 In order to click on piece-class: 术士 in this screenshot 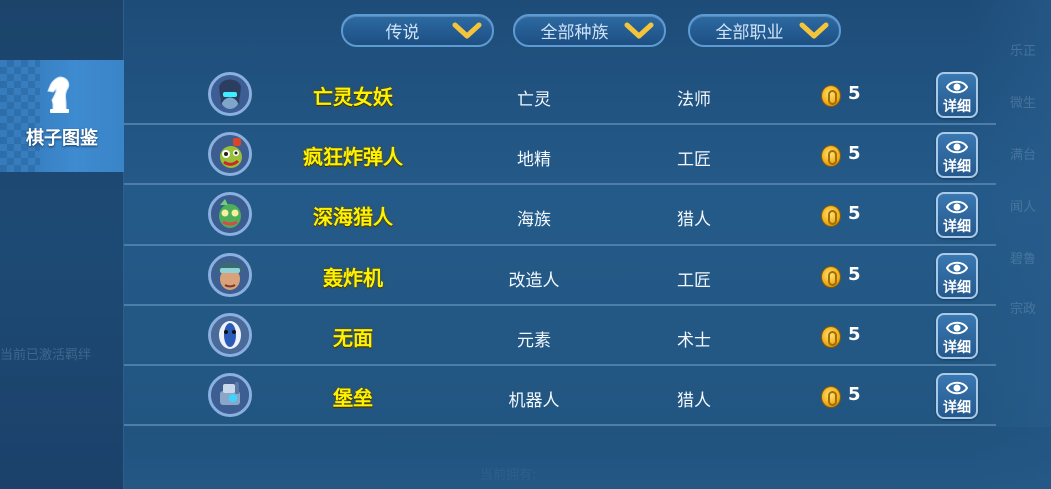, I will do `click(694, 340)`.